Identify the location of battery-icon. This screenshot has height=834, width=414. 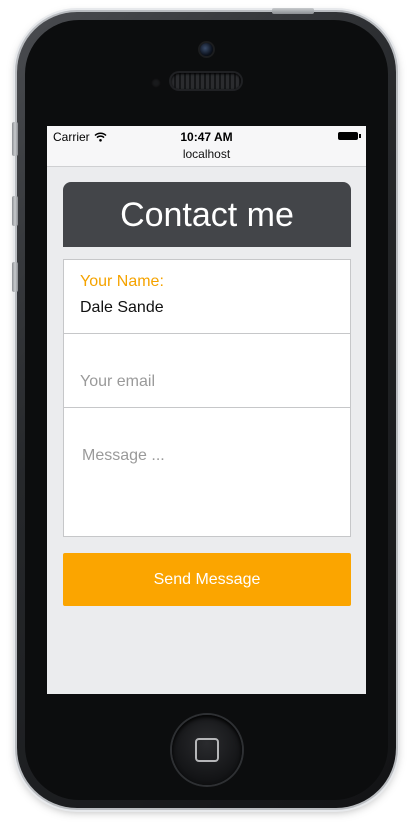
(349, 136).